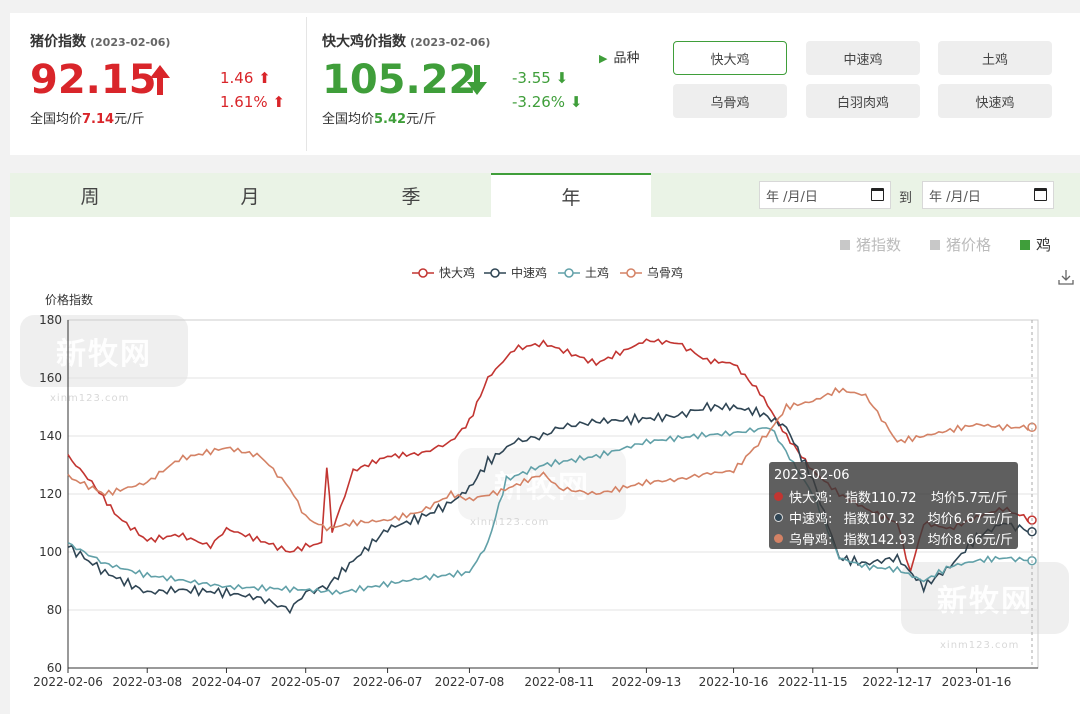  I want to click on tooltip-index: 指数107.32, so click(879, 519).